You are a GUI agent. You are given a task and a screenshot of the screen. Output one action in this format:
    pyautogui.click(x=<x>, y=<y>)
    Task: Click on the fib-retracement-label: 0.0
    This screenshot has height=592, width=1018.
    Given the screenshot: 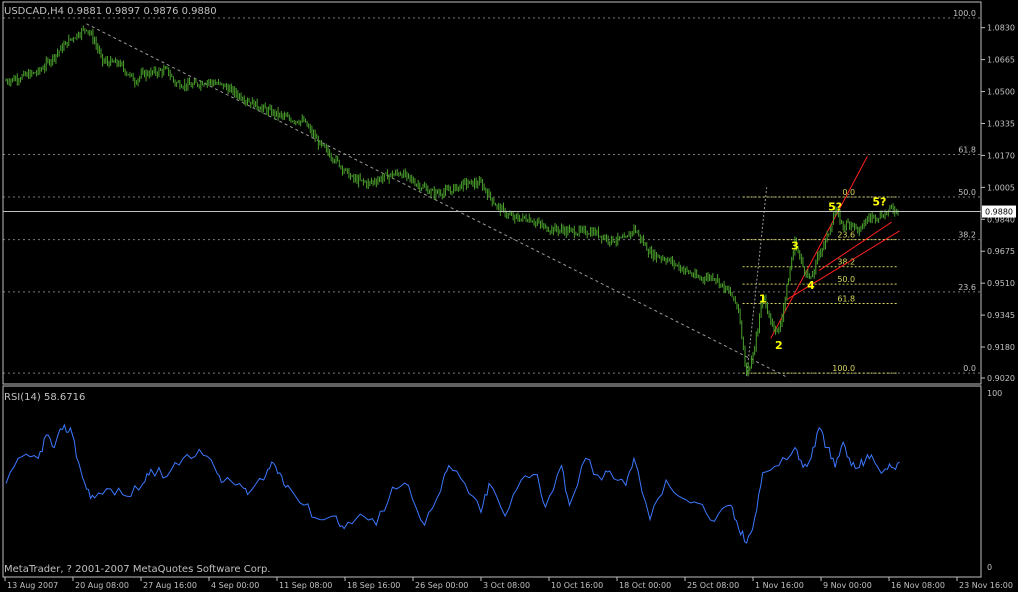 What is the action you would take?
    pyautogui.click(x=848, y=192)
    